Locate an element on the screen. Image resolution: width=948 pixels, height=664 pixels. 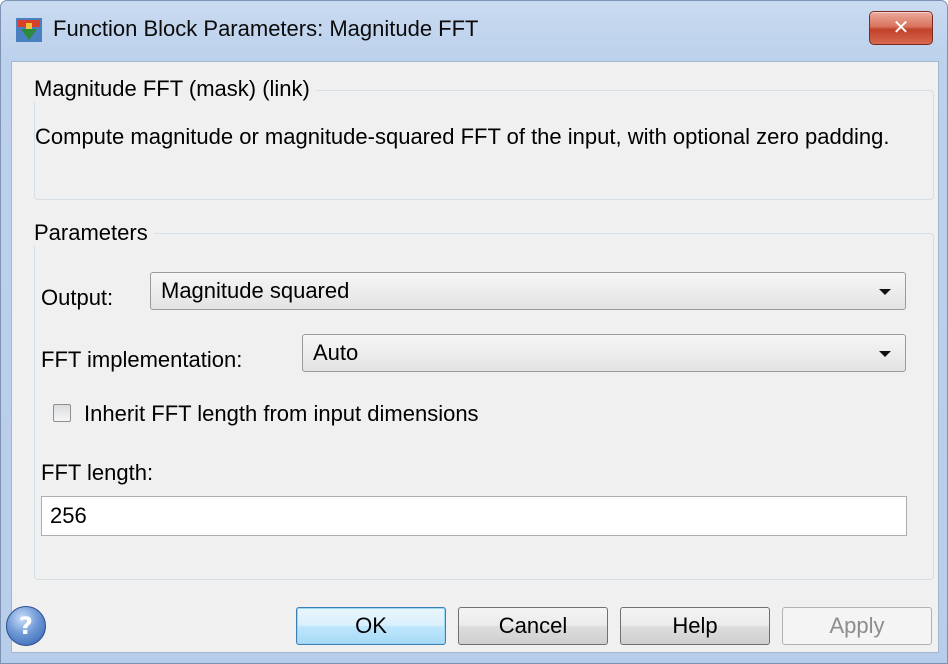
inherit-fft-length-label: Inherit FFT length from input dimensions is located at coordinates (281, 414).